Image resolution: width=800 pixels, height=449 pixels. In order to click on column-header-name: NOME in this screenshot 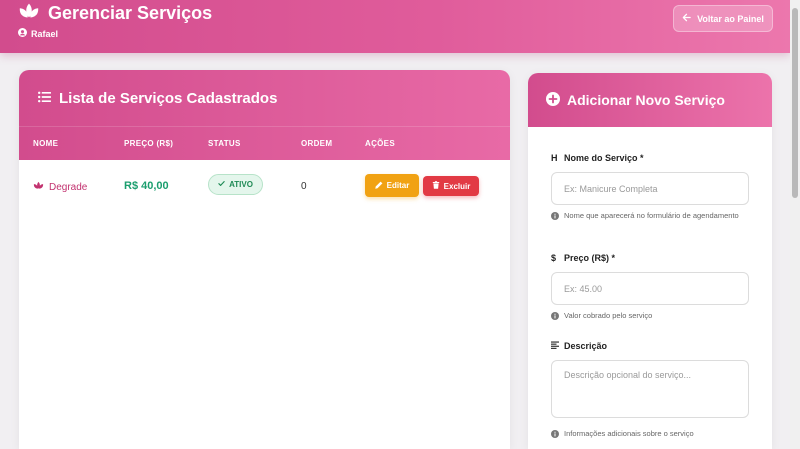, I will do `click(46, 143)`.